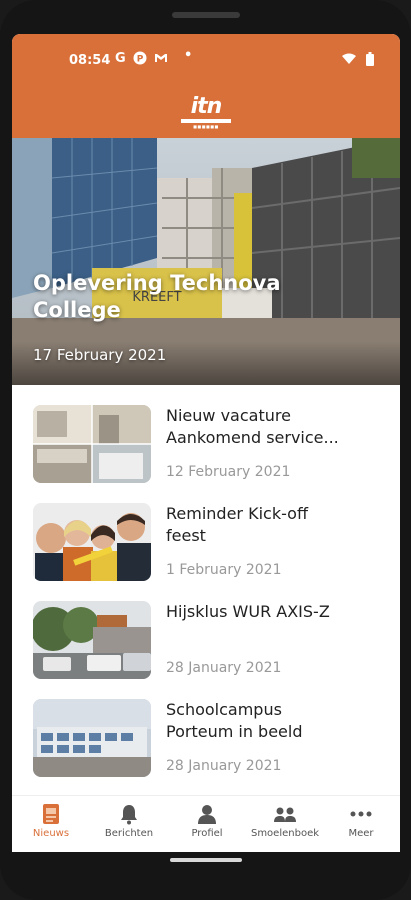 This screenshot has height=900, width=411. What do you see at coordinates (206, 860) in the screenshot?
I see `home-indicator` at bounding box center [206, 860].